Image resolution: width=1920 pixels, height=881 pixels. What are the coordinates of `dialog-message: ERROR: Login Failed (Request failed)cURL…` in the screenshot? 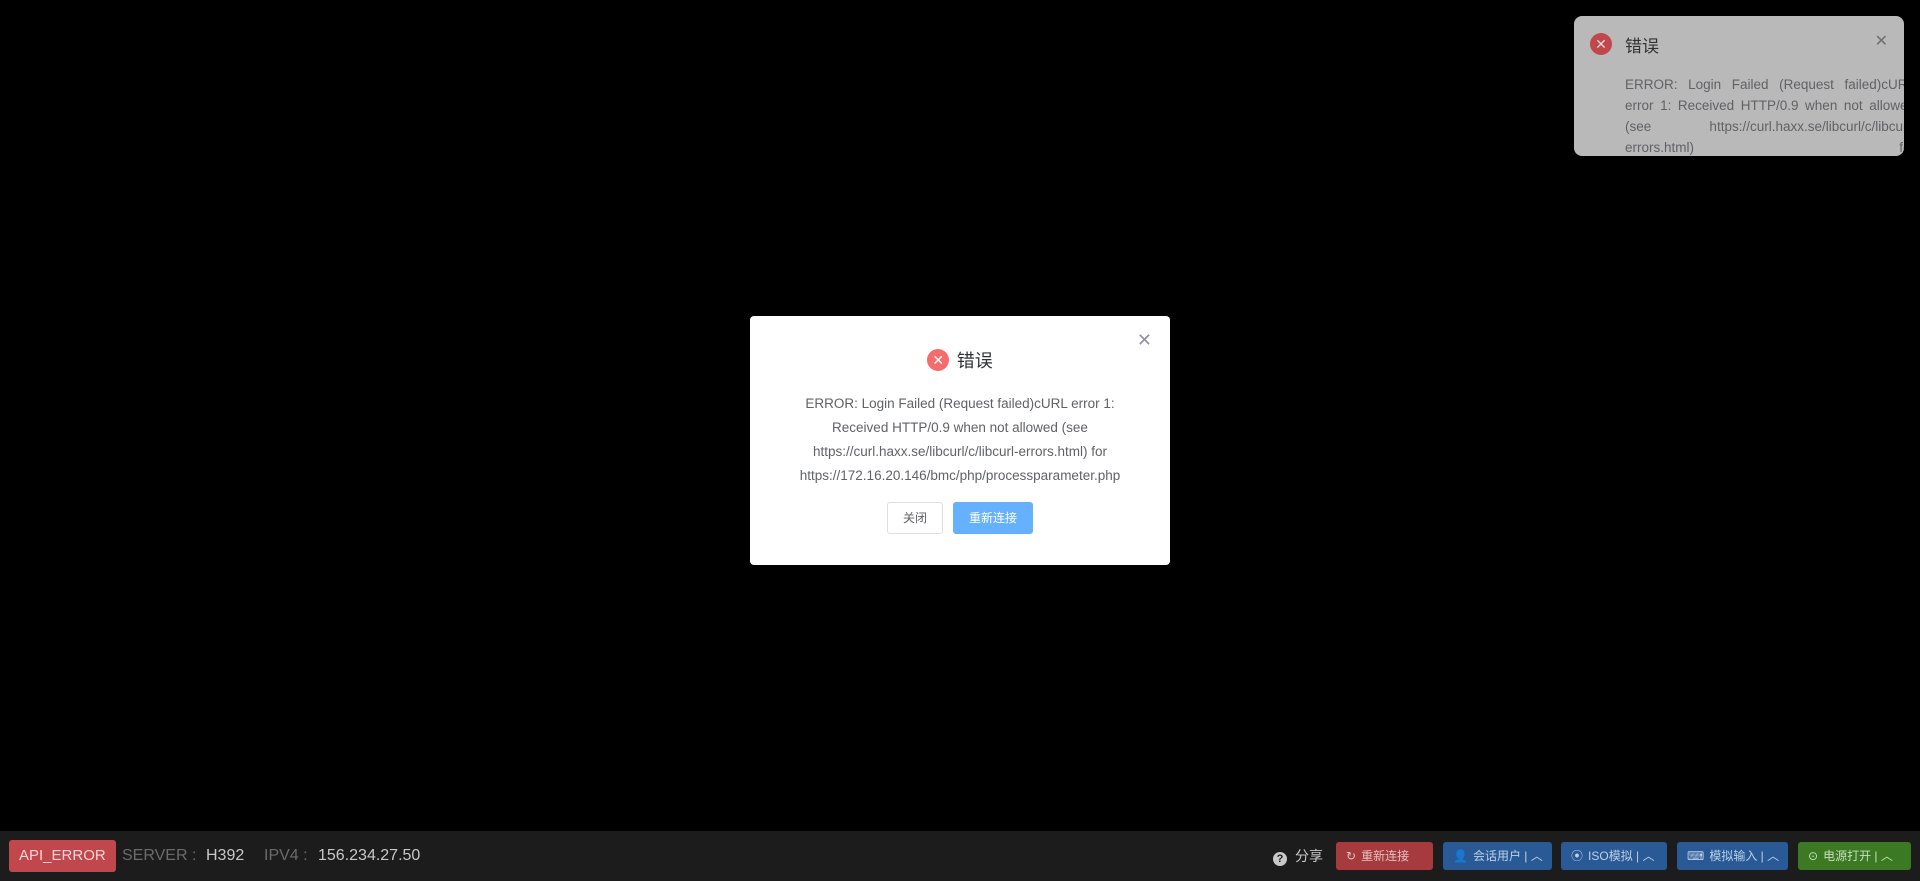 It's located at (960, 439).